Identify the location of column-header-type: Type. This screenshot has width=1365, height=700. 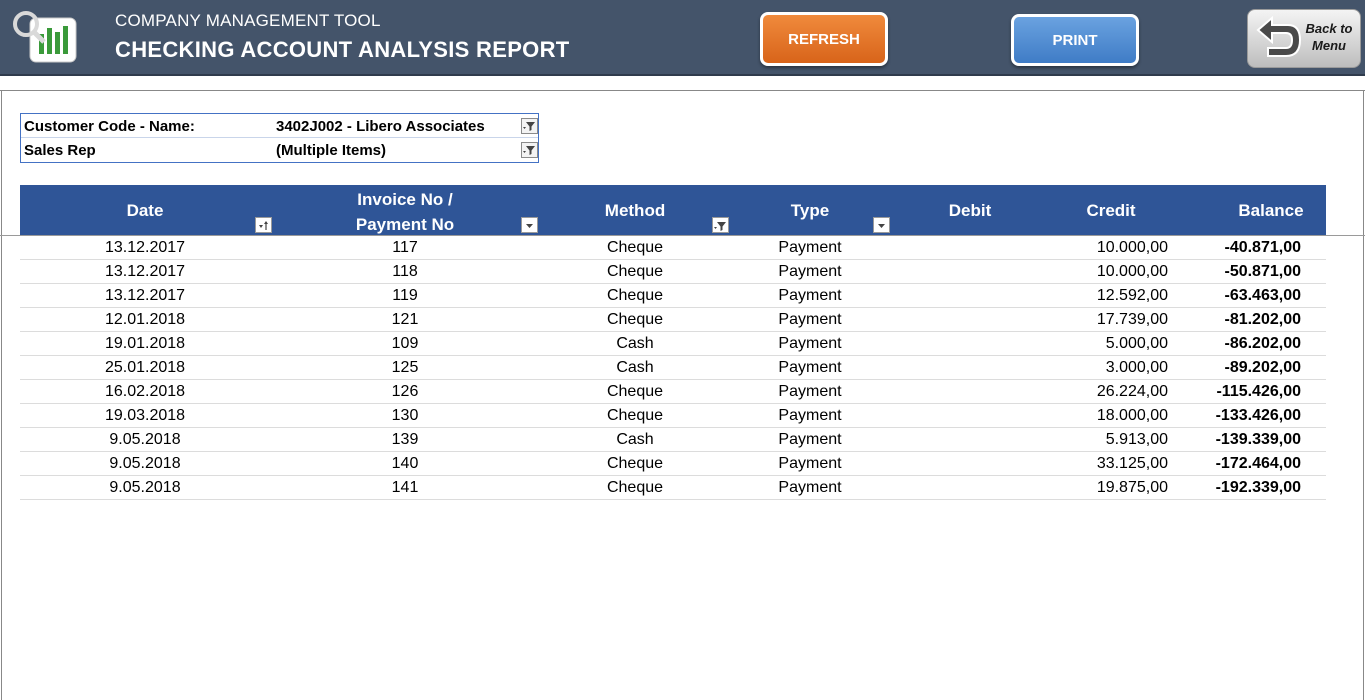
(810, 210).